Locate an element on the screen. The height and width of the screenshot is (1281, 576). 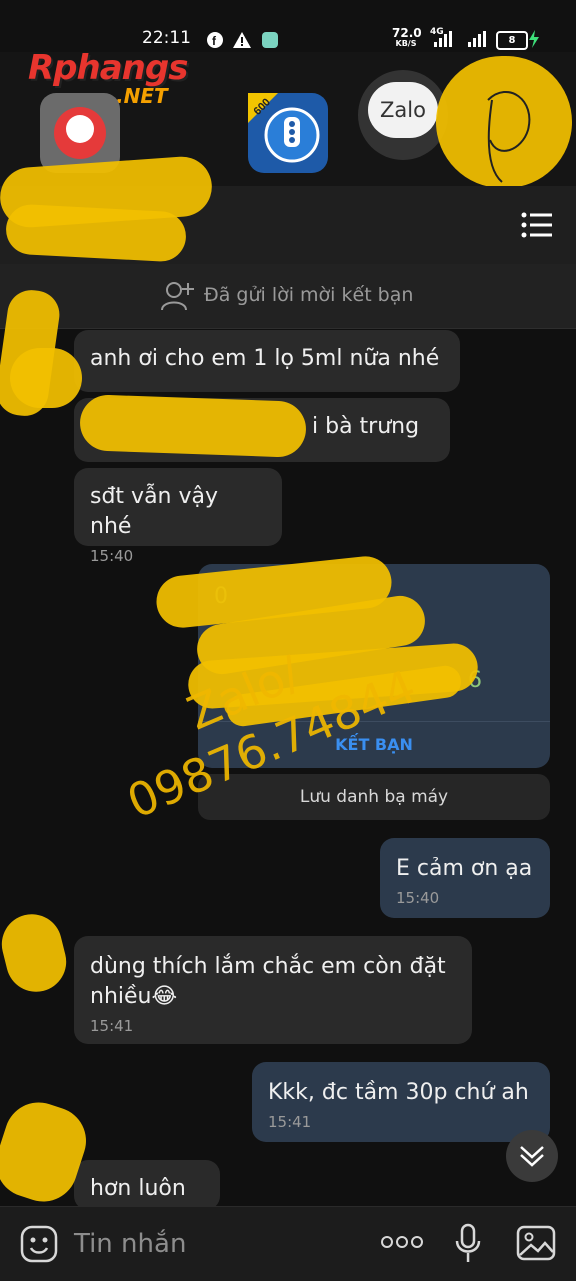
message-bubble-sent: E cảm ơn ạa 15:40 is located at coordinates (465, 878).